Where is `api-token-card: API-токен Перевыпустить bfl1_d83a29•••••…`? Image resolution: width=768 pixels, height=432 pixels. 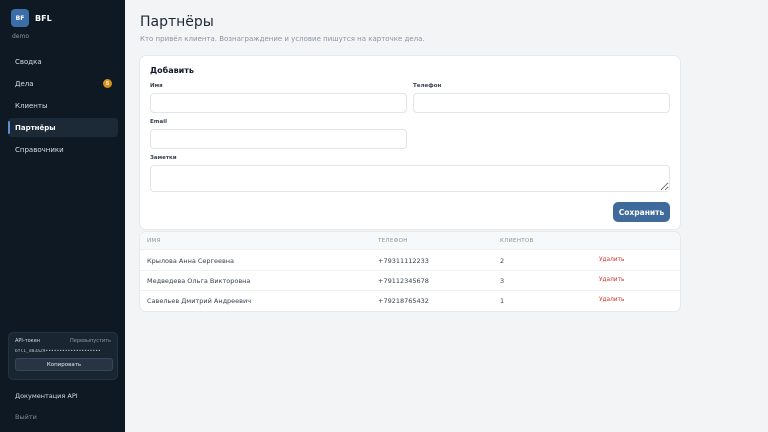
api-token-card: API-токен Перевыпустить bfl1_d83a29•••••… is located at coordinates (63, 356).